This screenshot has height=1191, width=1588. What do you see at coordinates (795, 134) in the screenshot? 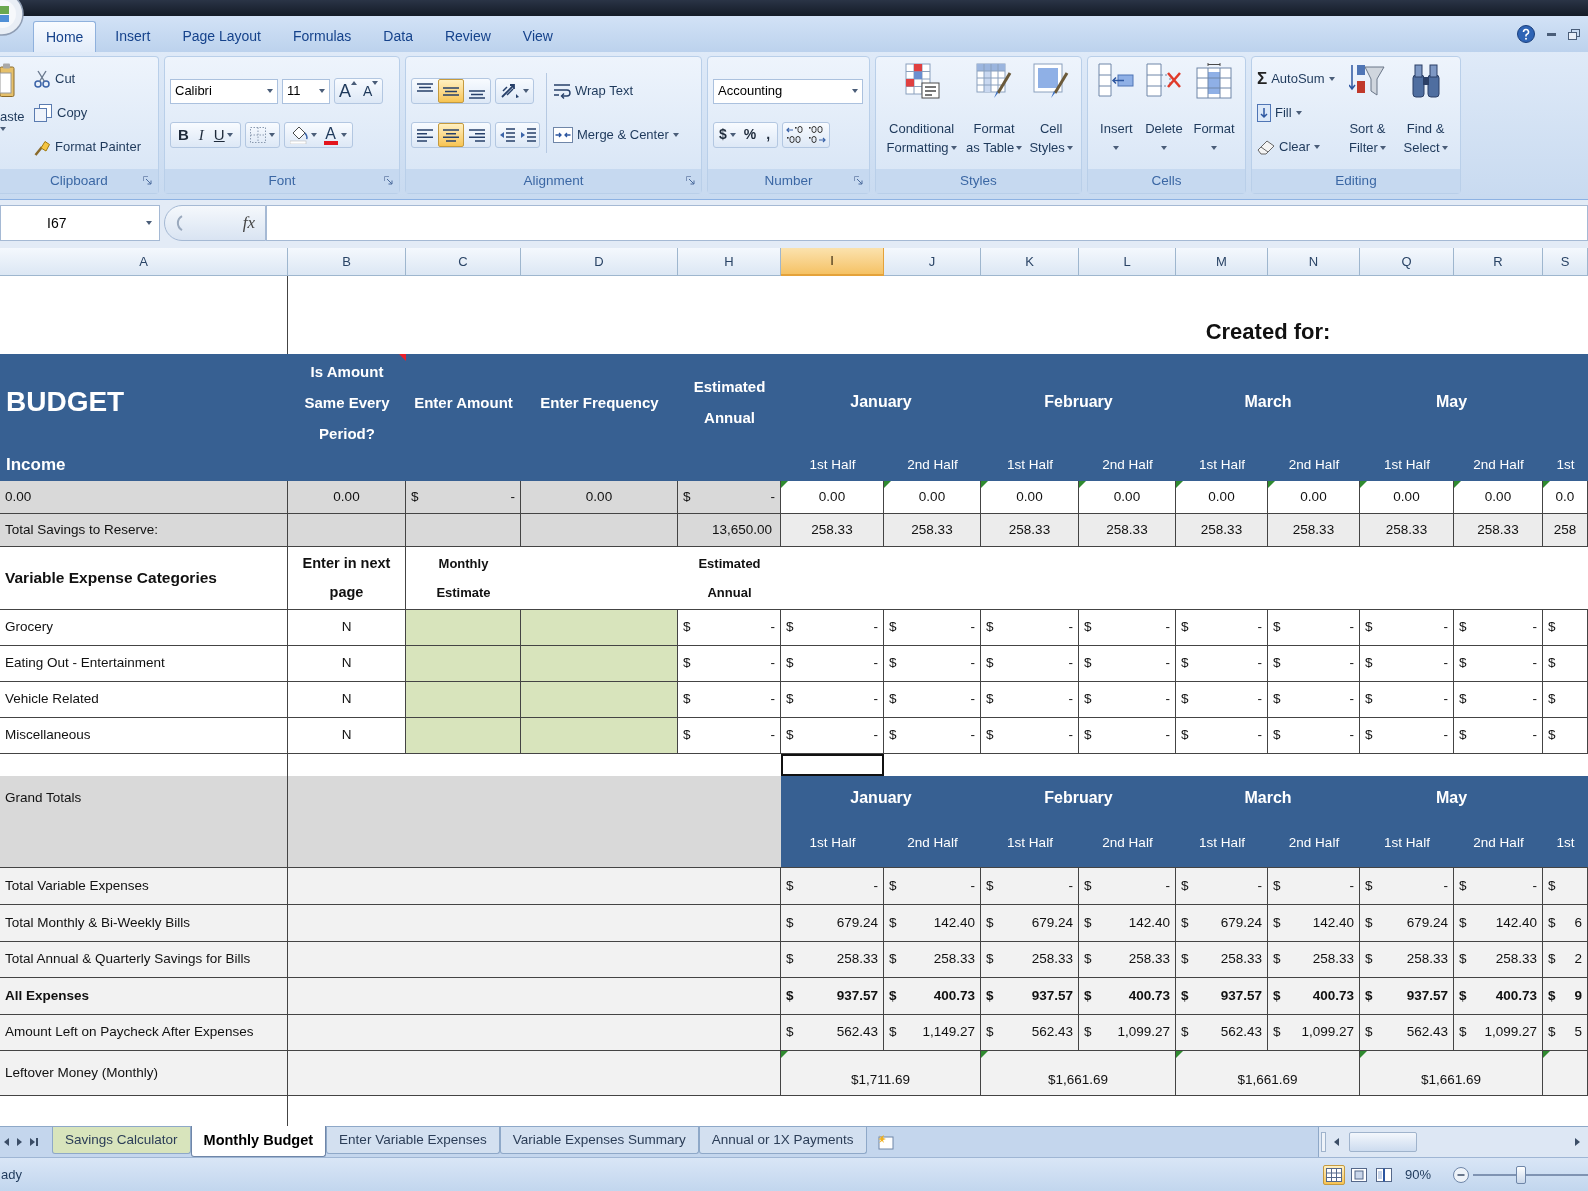
I see `increase-decimal-button` at bounding box center [795, 134].